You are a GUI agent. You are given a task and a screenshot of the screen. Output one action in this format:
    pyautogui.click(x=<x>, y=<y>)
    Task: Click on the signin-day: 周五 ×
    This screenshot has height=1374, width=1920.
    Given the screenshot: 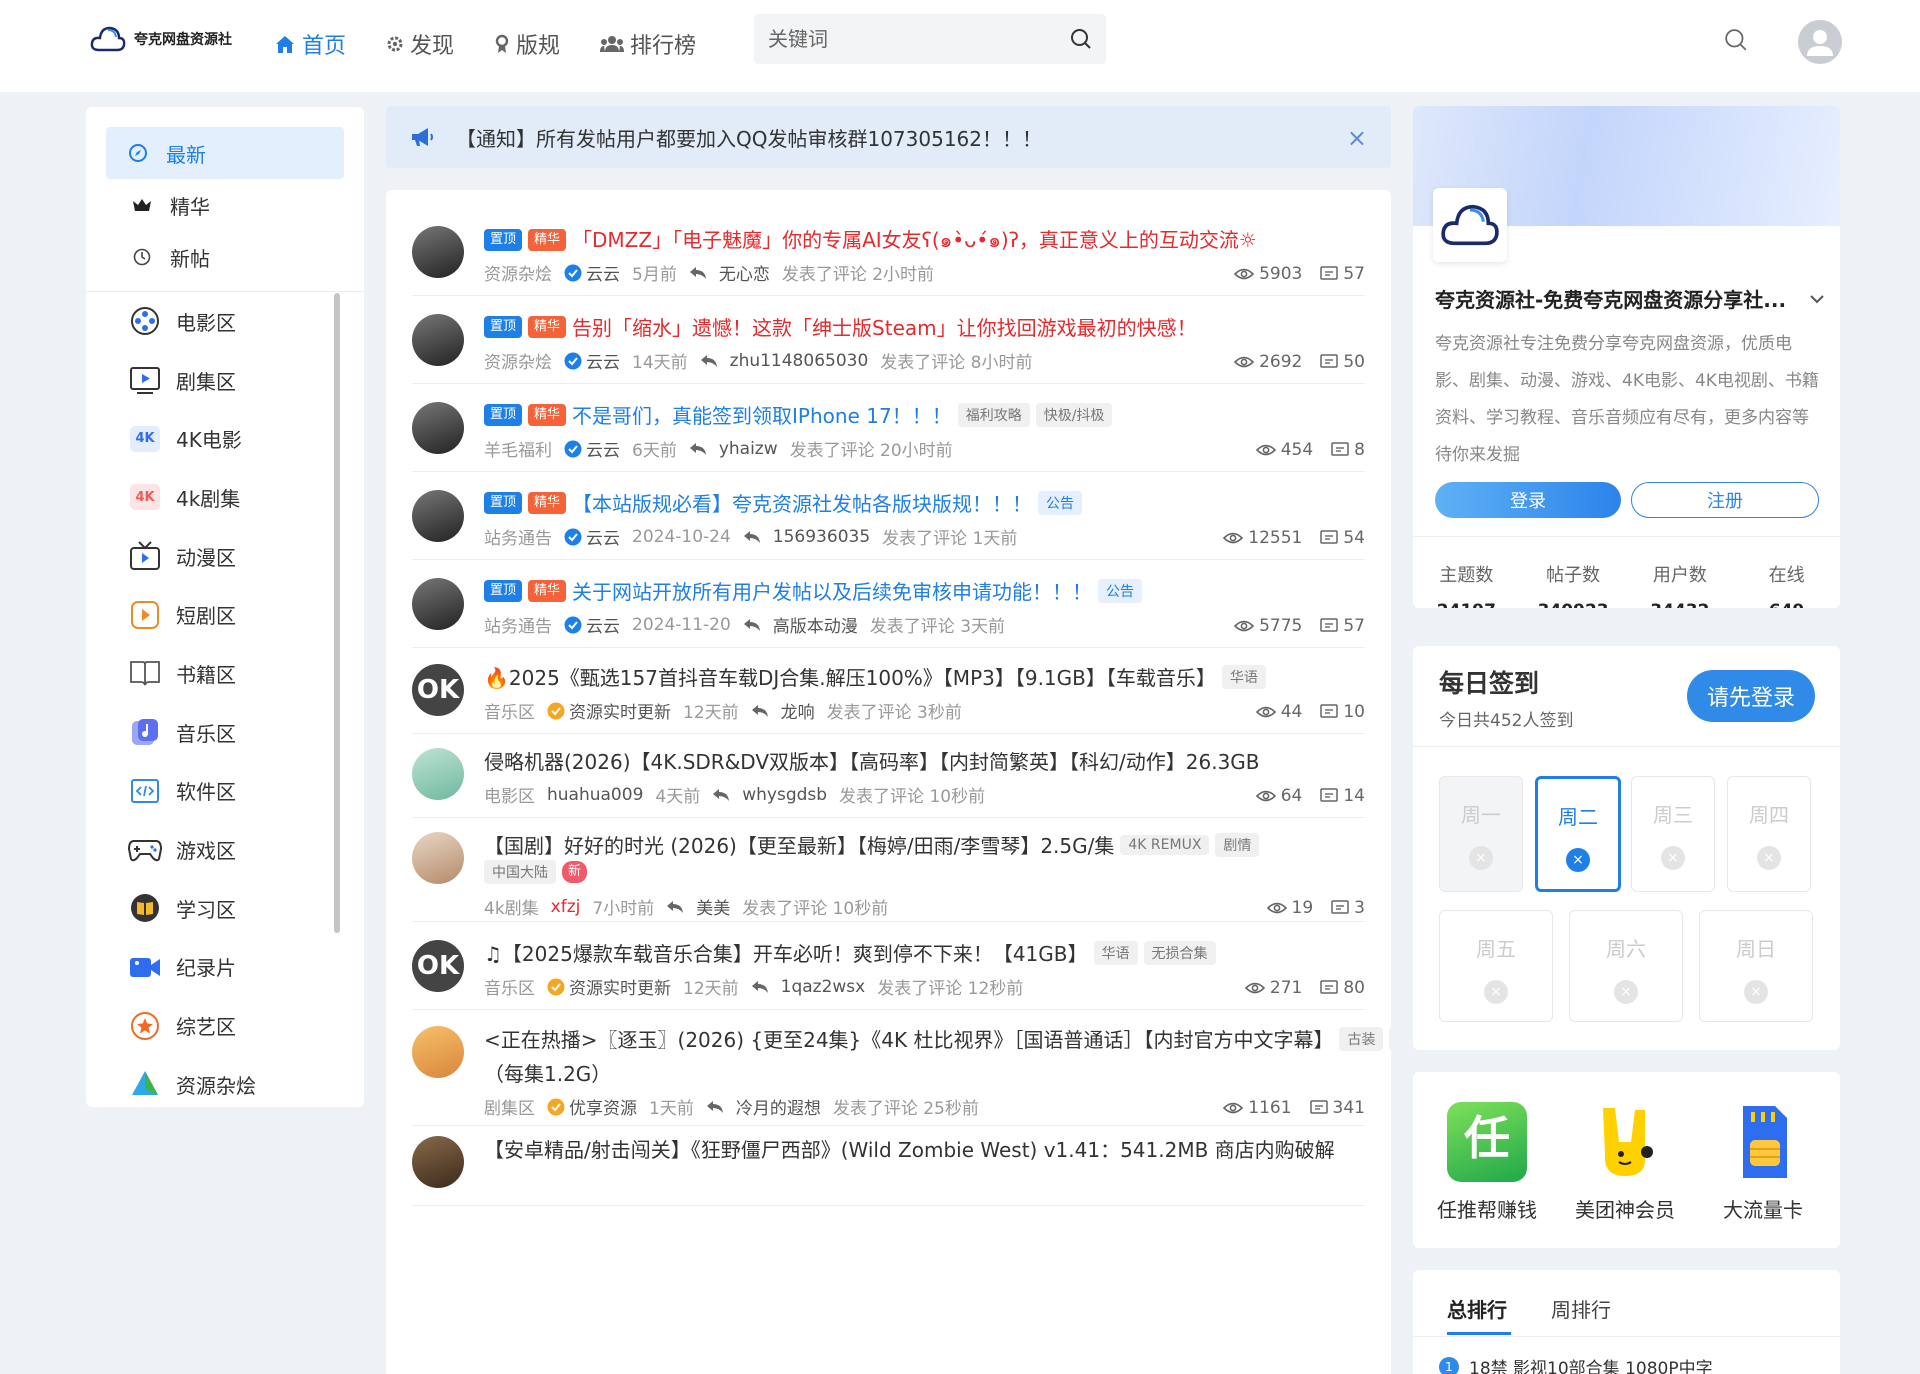 What is the action you would take?
    pyautogui.click(x=1496, y=966)
    